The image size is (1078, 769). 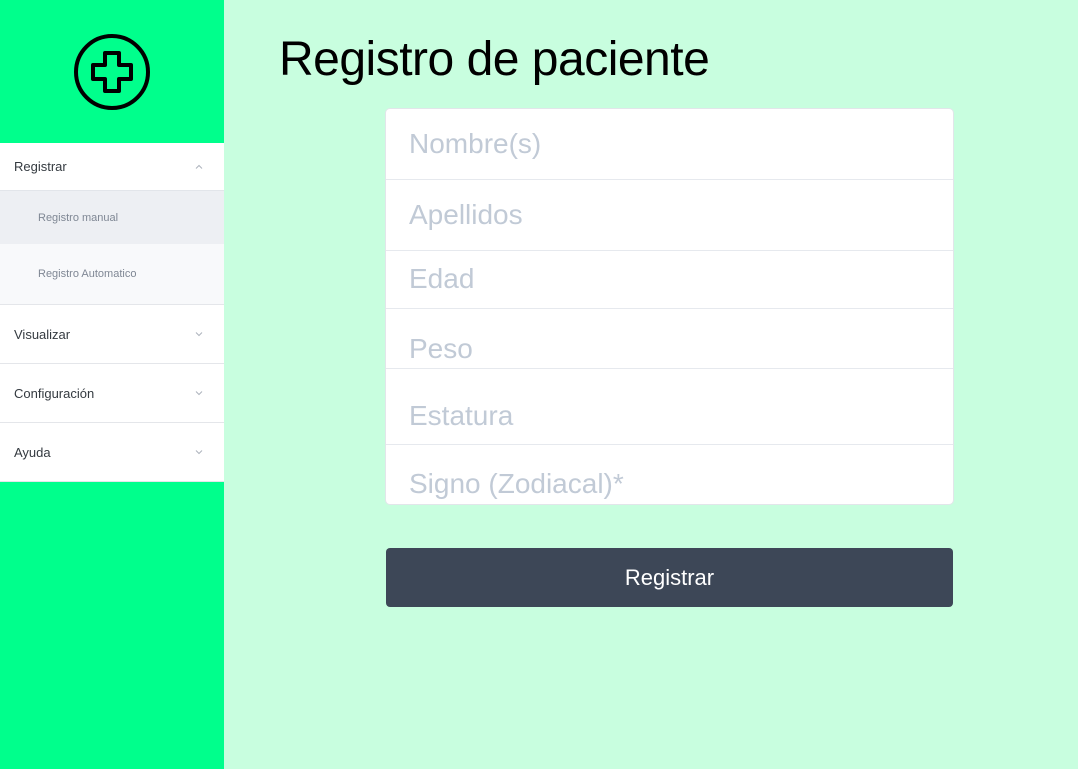 I want to click on nombres-input, so click(x=669, y=144).